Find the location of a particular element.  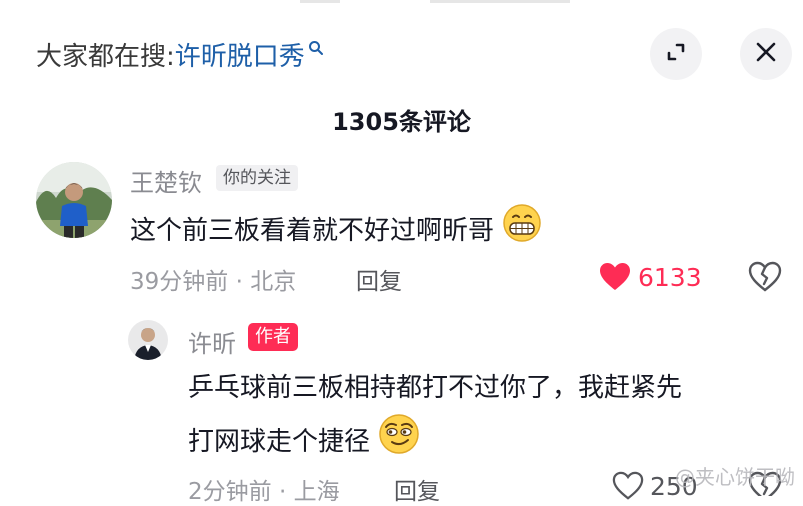

comment-text: 这个前三板看着就不好过啊昕哥 is located at coordinates (336, 231).